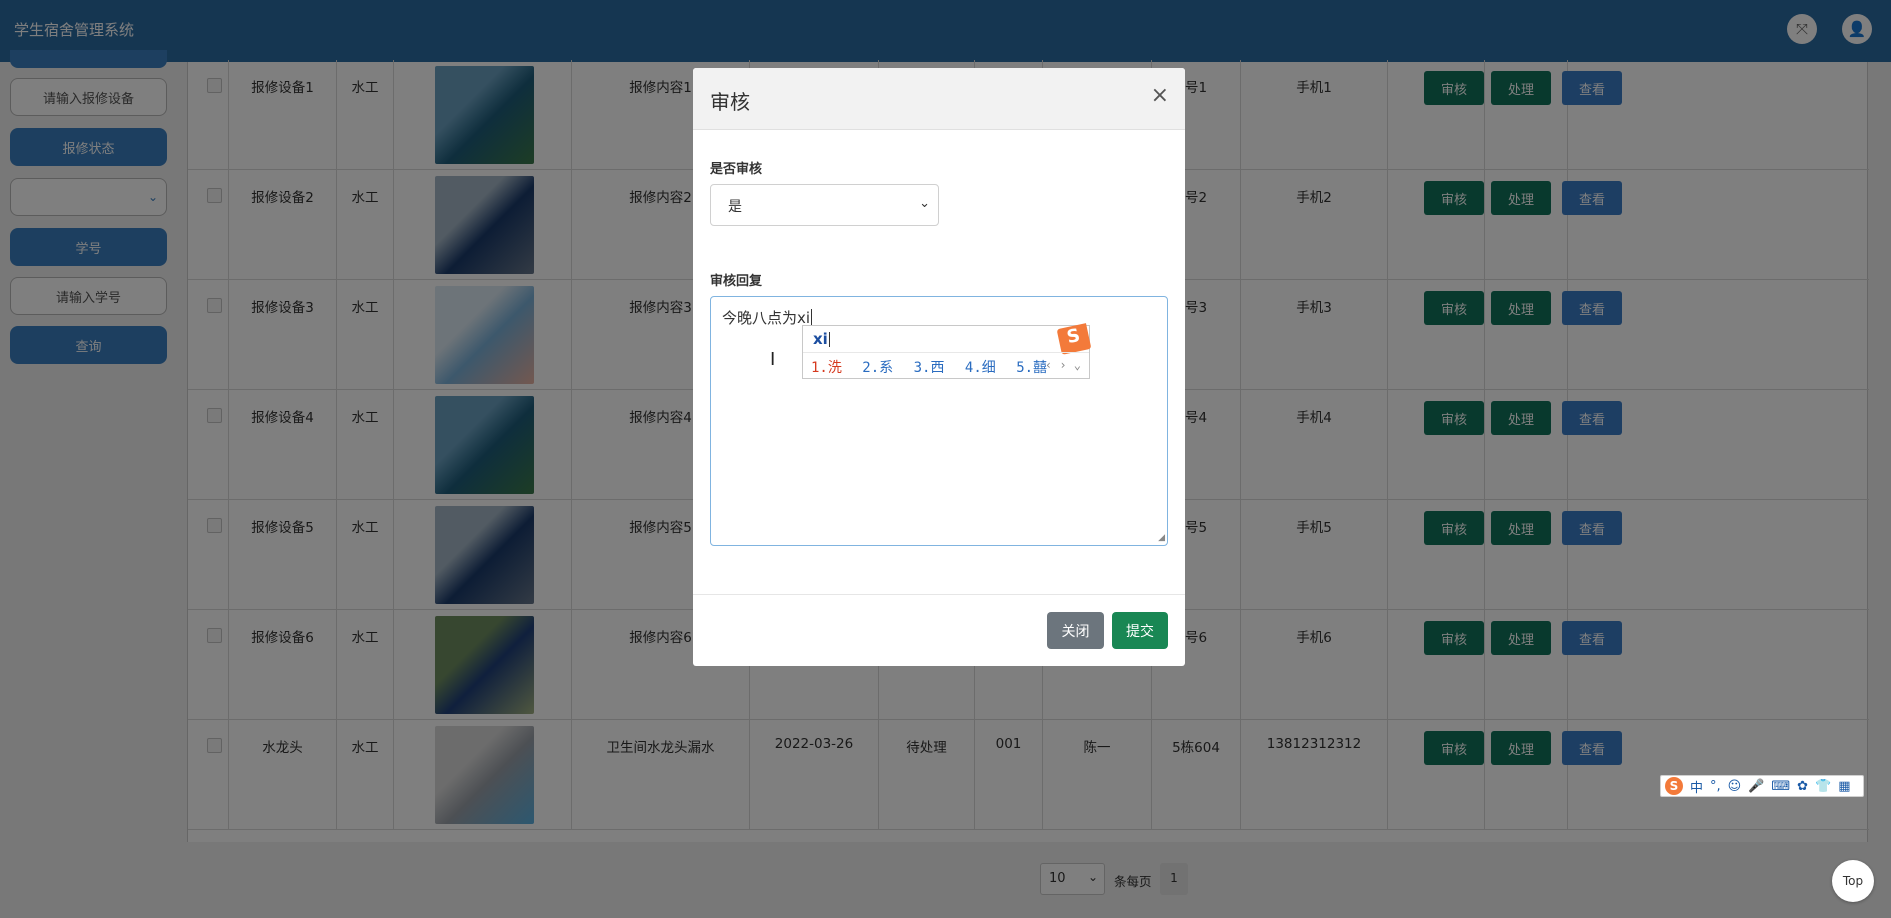 This screenshot has height=918, width=1891. Describe the element at coordinates (821, 339) in the screenshot. I see `ime-composition: xi` at that location.